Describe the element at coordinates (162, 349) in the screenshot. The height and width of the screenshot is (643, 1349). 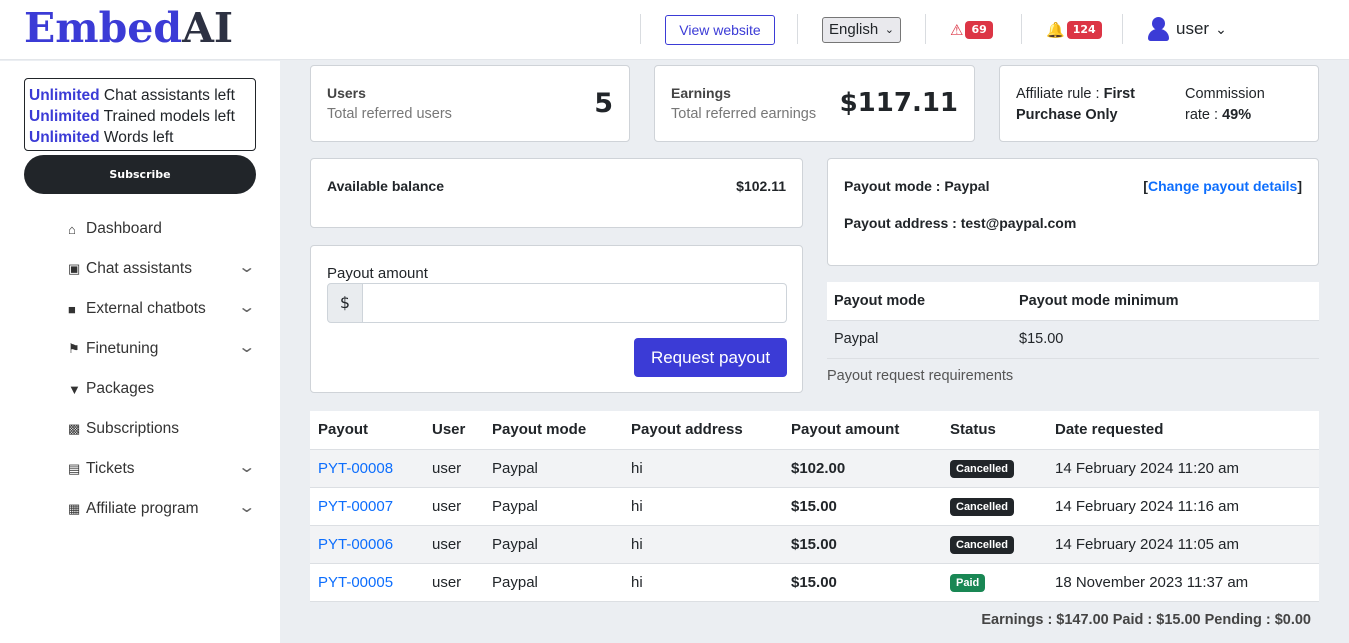
I see `sidebar-item-finetuning: ⚑ Finetuning ⌄` at that location.